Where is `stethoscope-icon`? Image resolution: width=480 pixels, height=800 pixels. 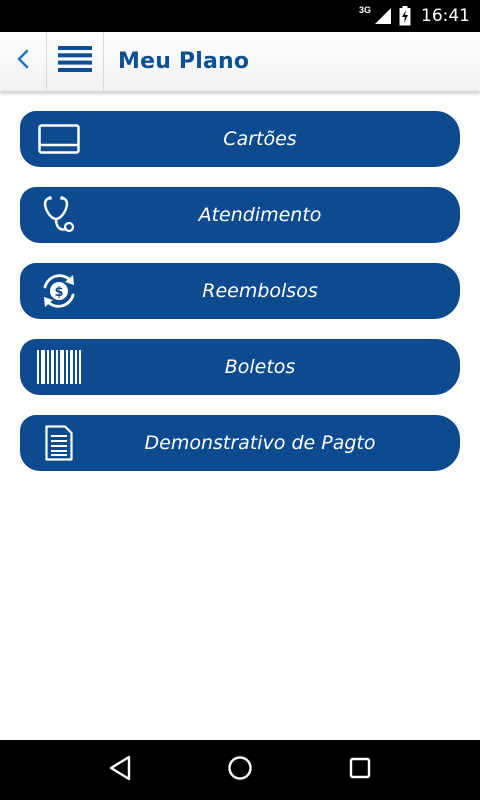 stethoscope-icon is located at coordinates (59, 215).